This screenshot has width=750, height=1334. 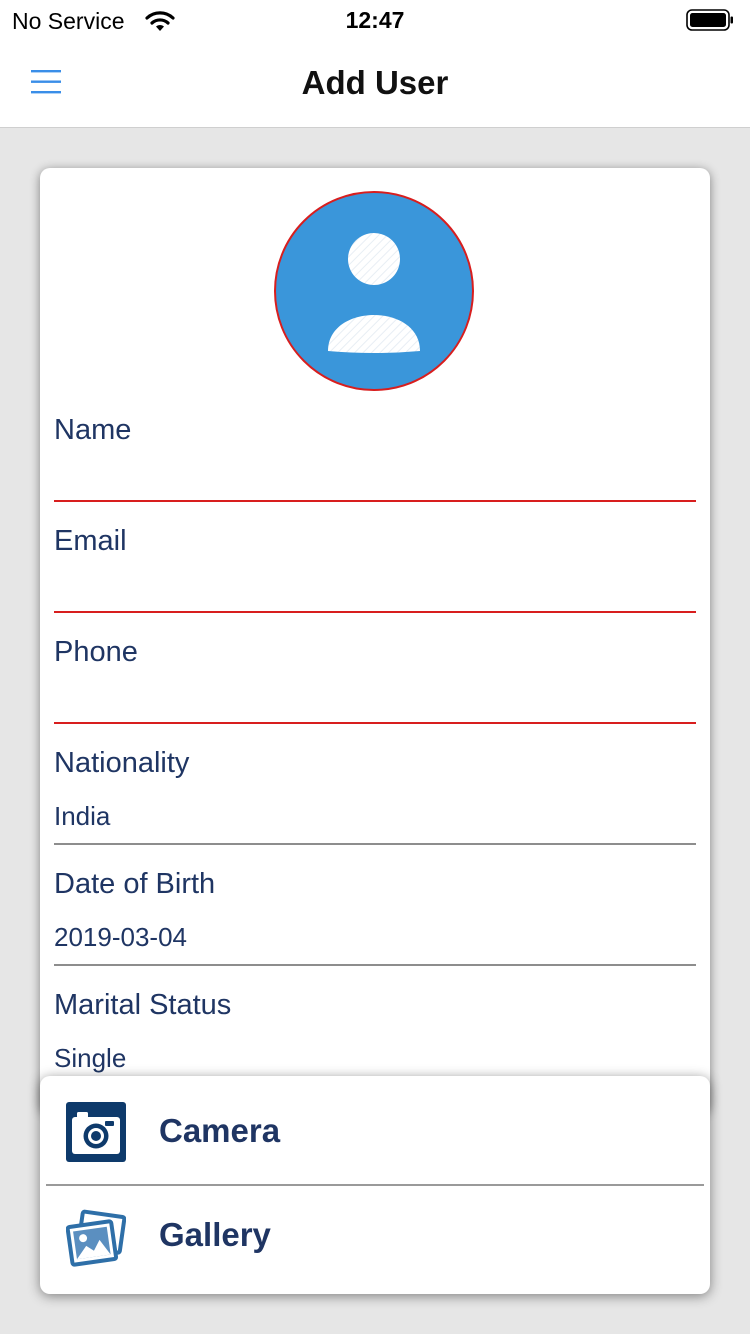 I want to click on date-of-birth-underline, so click(x=375, y=965).